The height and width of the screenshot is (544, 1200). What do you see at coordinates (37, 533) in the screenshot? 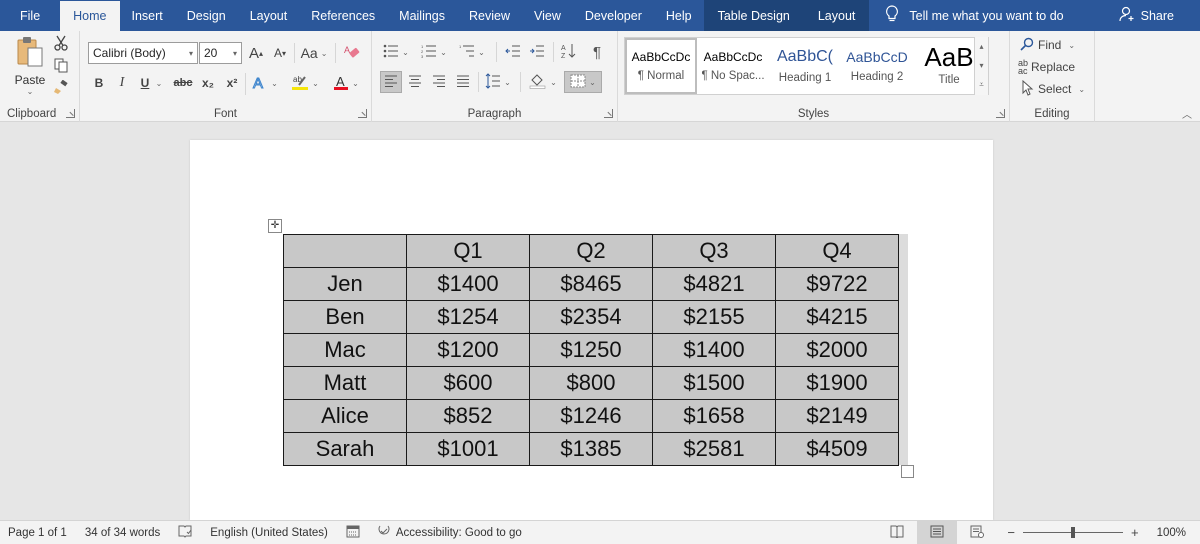
I see `page-count: Page 1 of 1` at bounding box center [37, 533].